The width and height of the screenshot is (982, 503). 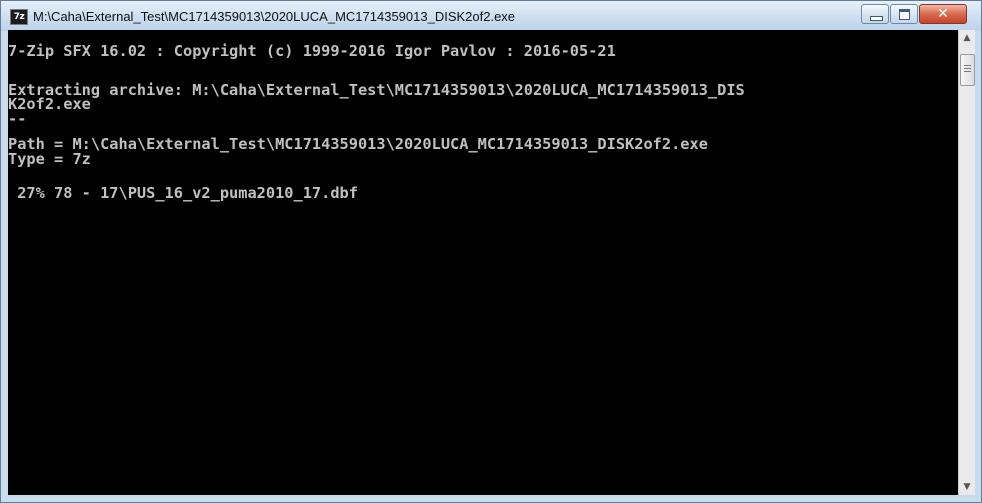 What do you see at coordinates (967, 38) in the screenshot?
I see `chevron-up-icon: ▲` at bounding box center [967, 38].